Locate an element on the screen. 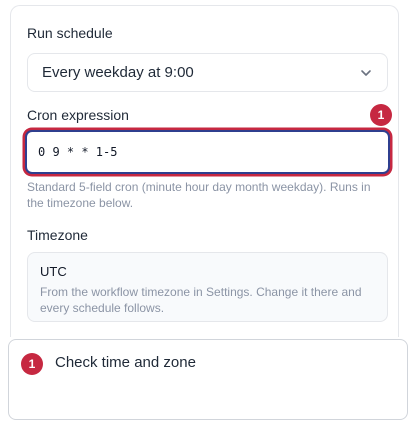 This screenshot has width=416, height=428. timezone-value: UTC is located at coordinates (53, 271).